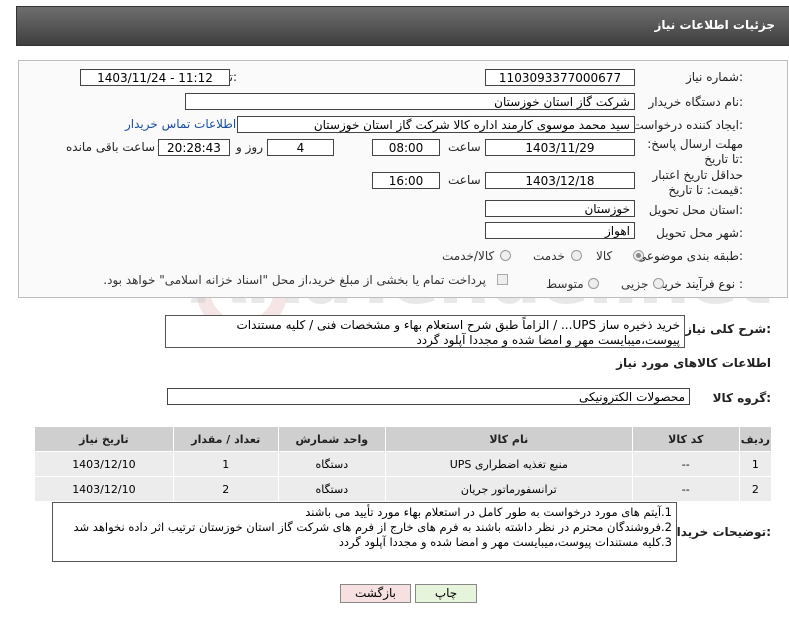  I want to click on city-field: اهواز, so click(560, 230).